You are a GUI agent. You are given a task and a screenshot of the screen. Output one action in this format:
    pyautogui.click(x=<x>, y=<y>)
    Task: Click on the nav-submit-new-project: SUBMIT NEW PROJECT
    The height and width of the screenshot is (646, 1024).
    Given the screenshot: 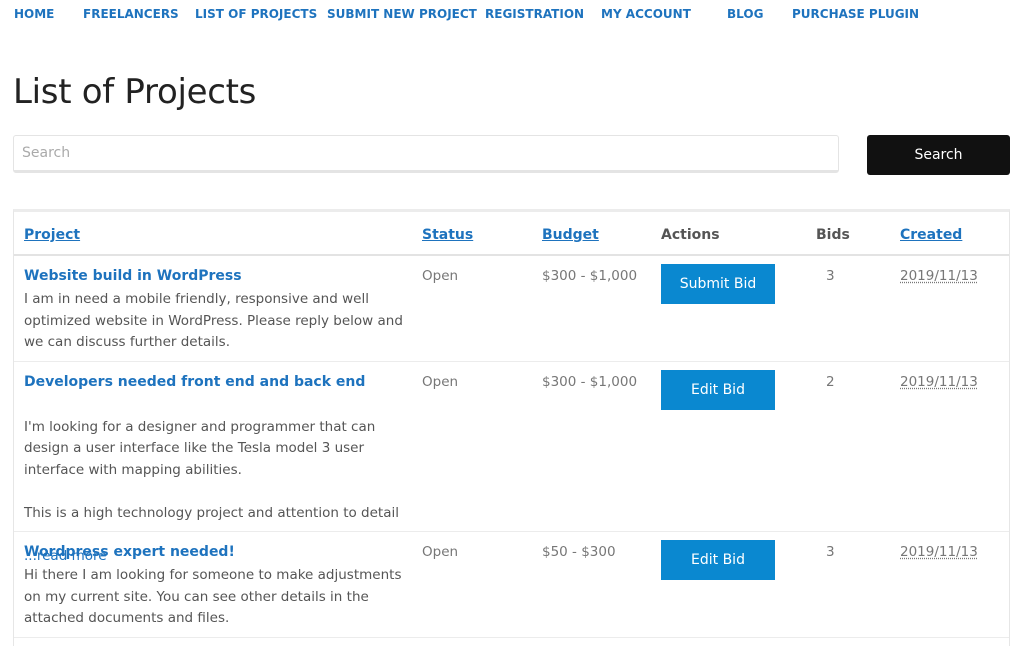 What is the action you would take?
    pyautogui.click(x=402, y=14)
    